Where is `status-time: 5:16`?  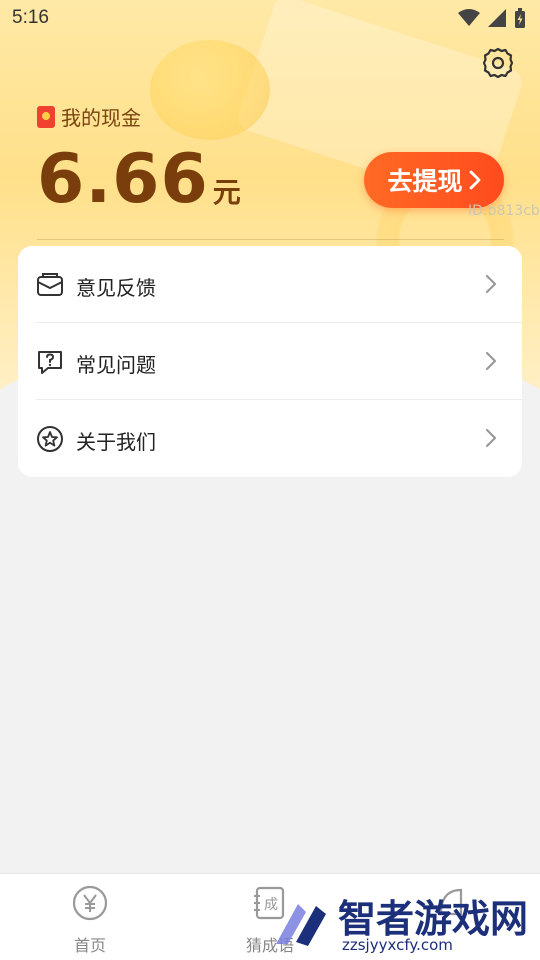
status-time: 5:16 is located at coordinates (30, 17).